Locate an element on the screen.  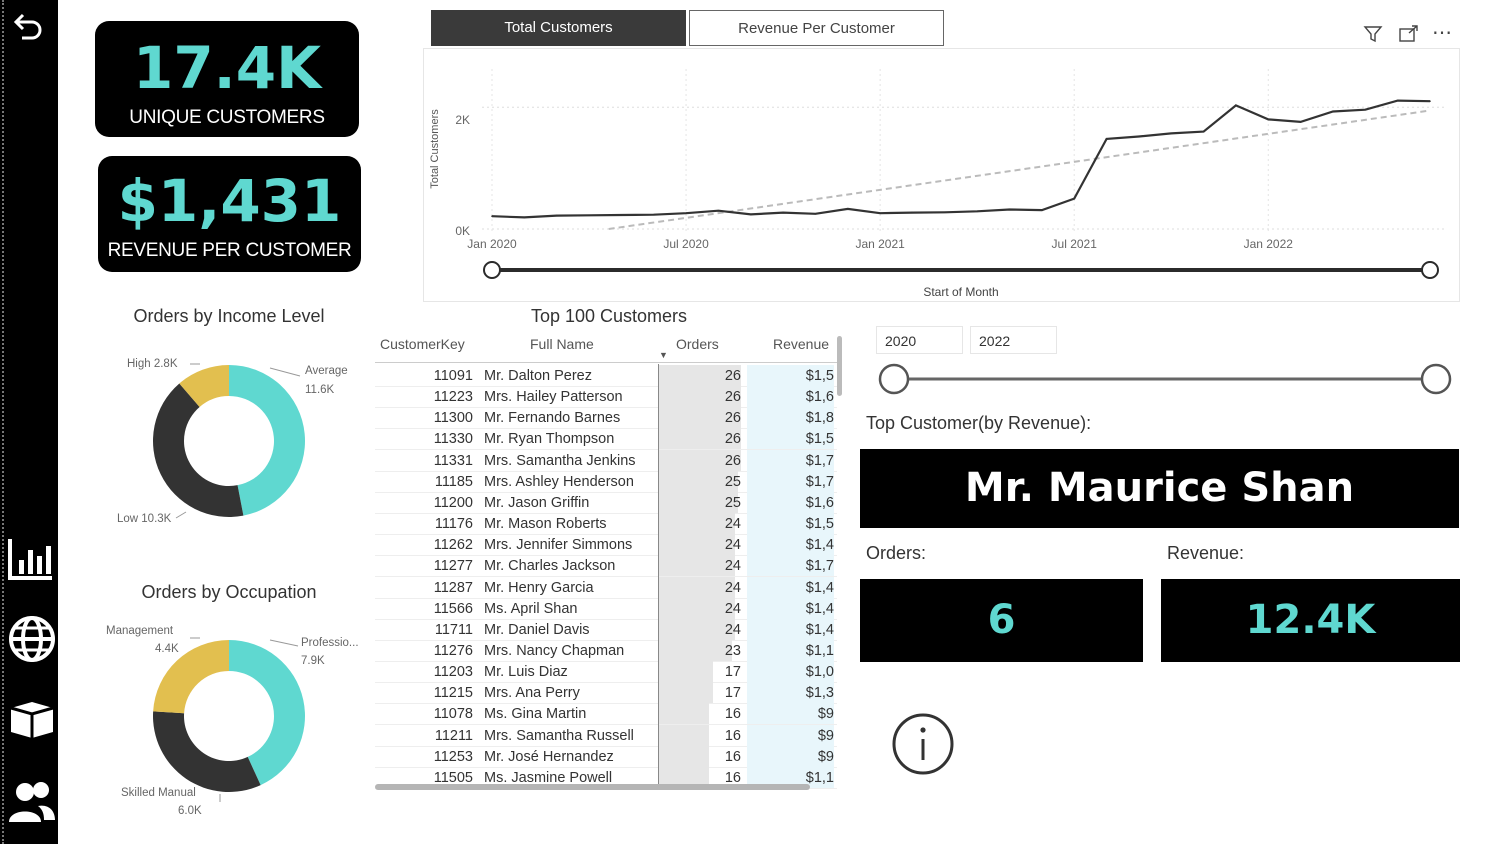
tab-total-customers: Total Customers is located at coordinates (558, 28).